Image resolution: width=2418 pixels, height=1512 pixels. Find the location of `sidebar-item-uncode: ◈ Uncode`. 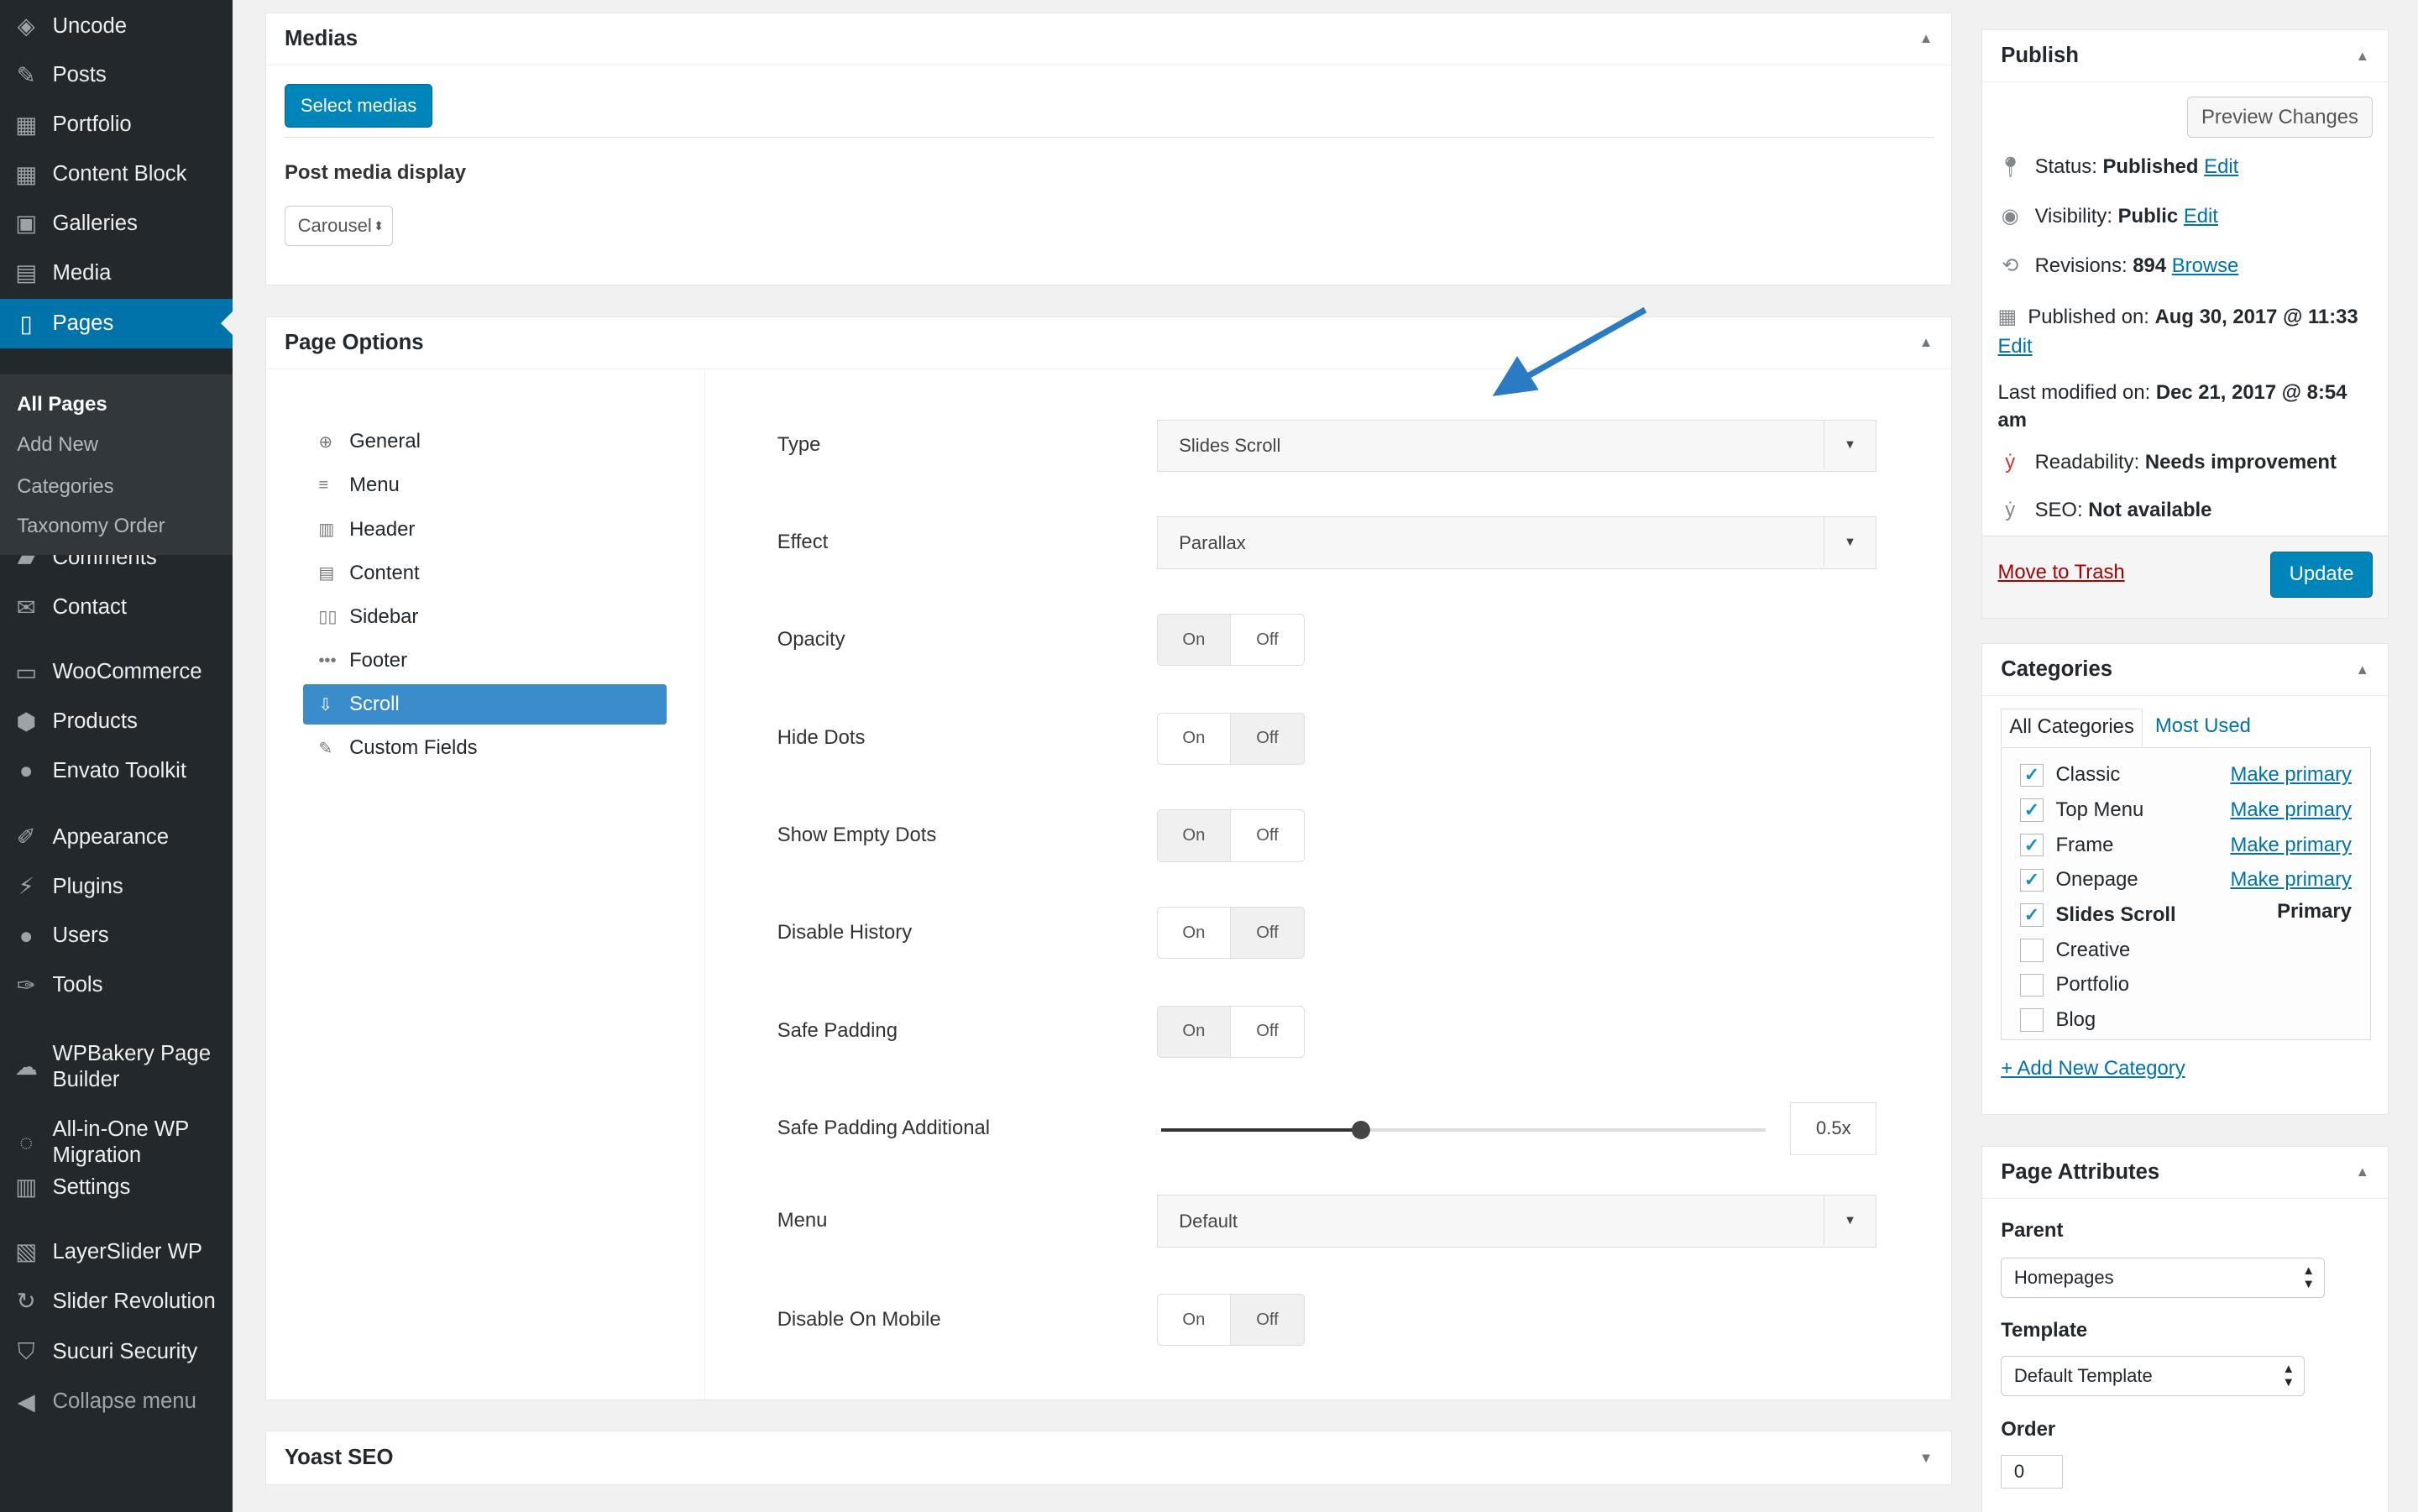

sidebar-item-uncode: ◈ Uncode is located at coordinates (116, 26).